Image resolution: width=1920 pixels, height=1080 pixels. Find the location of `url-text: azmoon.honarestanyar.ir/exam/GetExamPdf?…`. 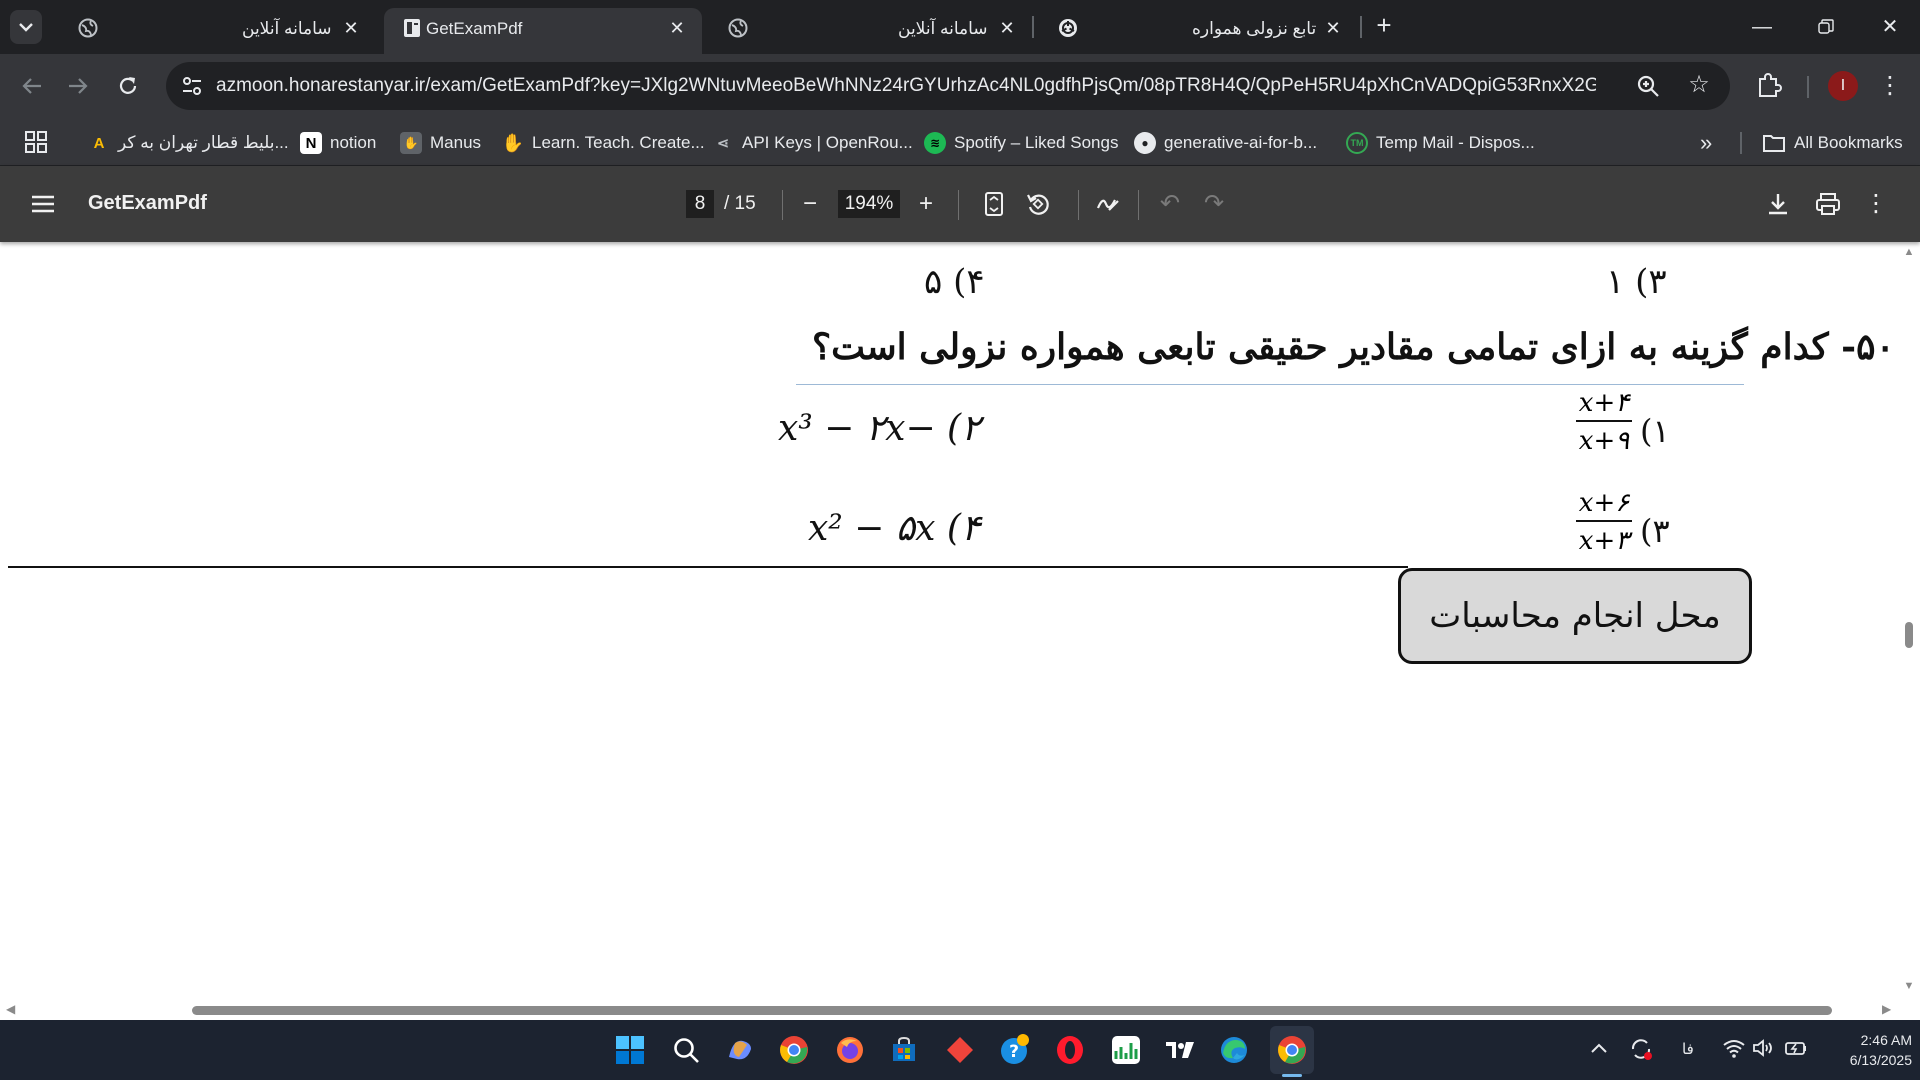

url-text: azmoon.honarestanyar.ir/exam/GetExamPdf?… is located at coordinates (906, 86).